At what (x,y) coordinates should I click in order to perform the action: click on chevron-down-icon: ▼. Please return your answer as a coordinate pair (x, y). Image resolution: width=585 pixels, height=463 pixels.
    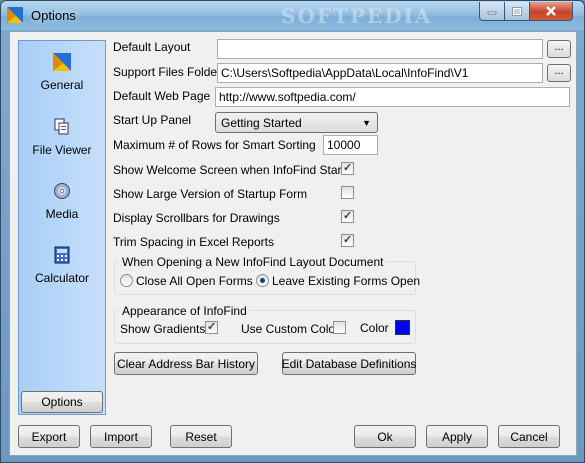
    Looking at the image, I should click on (366, 123).